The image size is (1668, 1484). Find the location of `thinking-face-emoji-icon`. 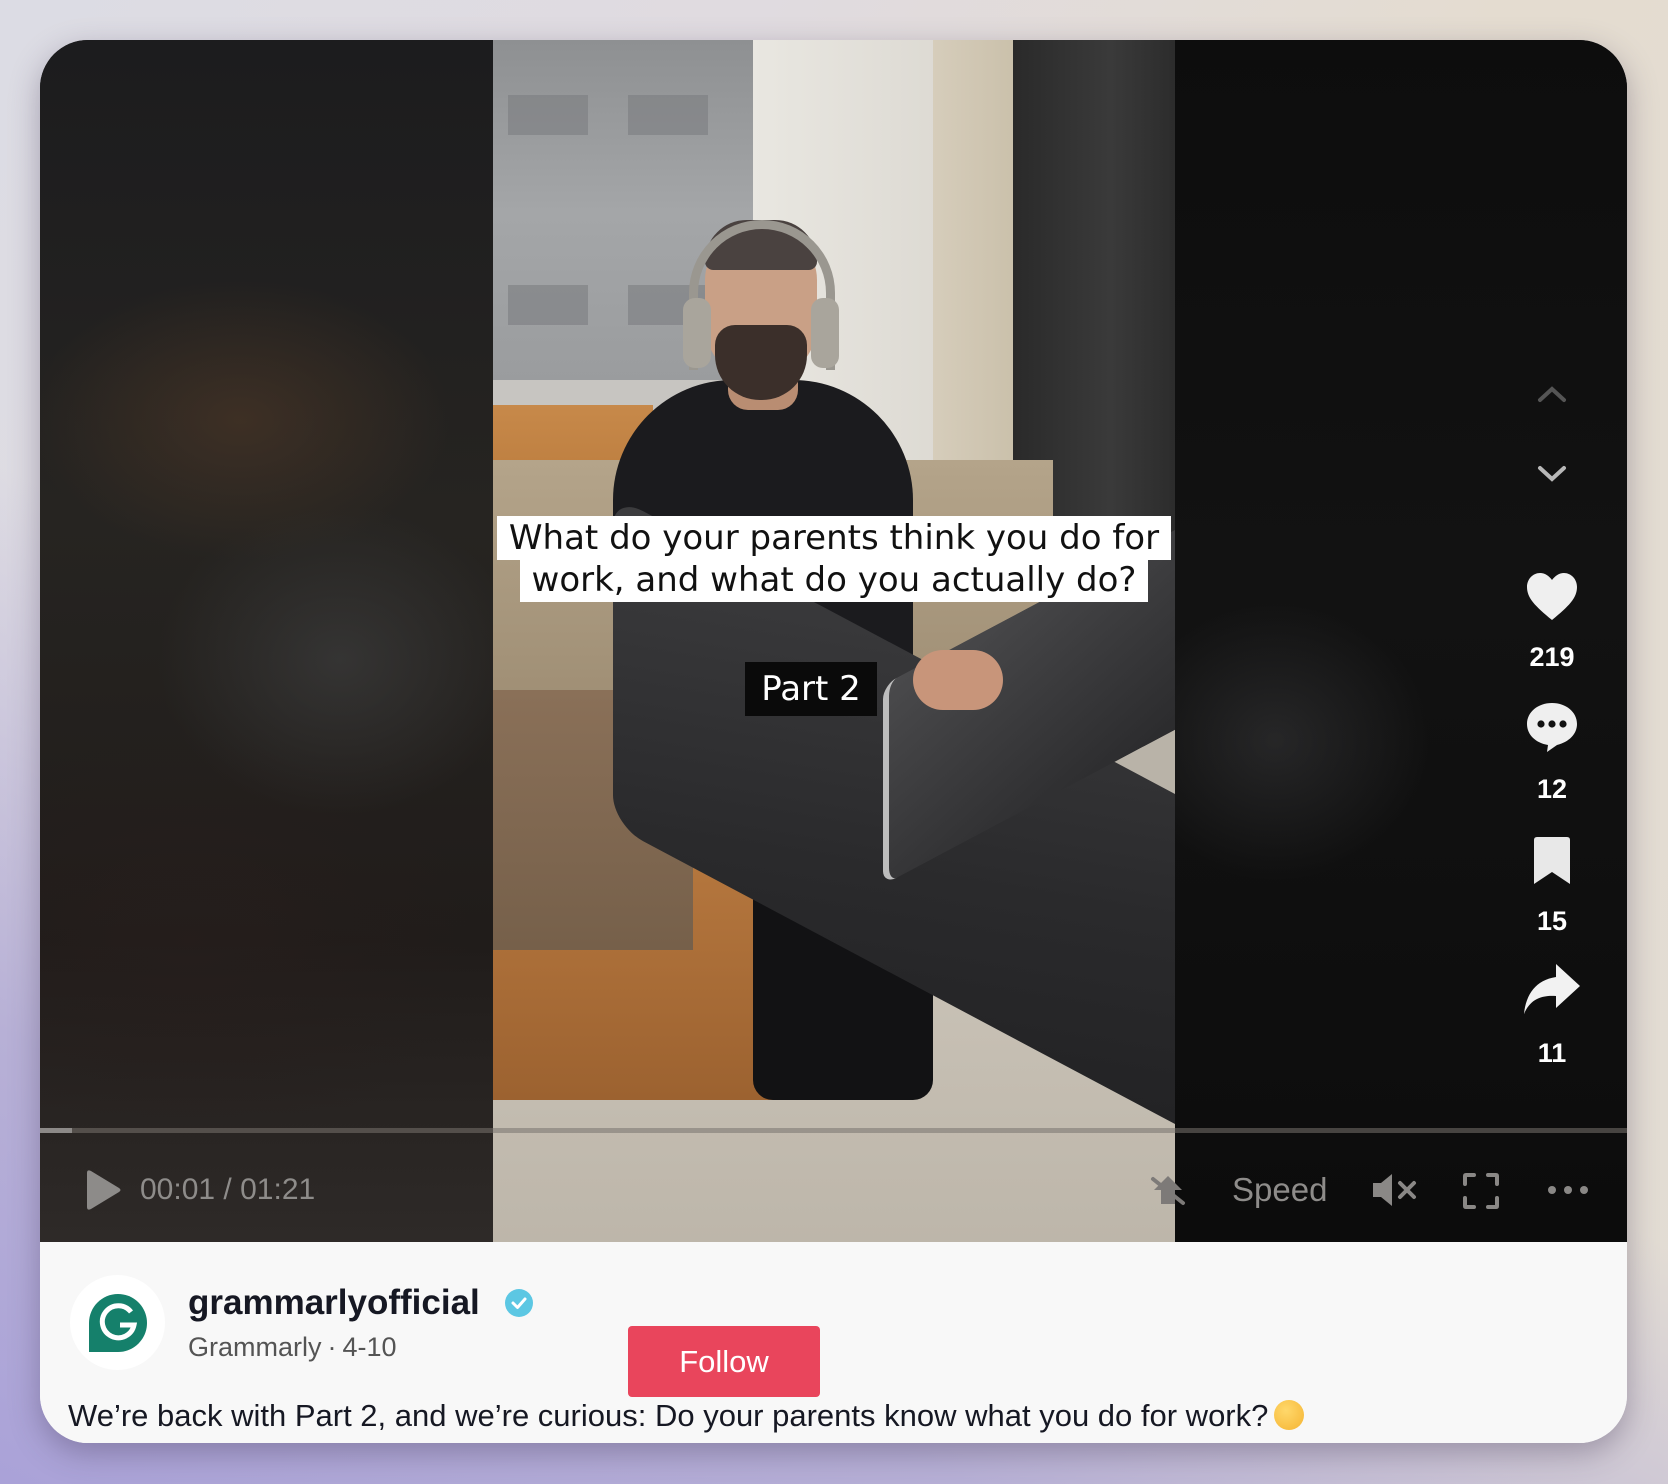

thinking-face-emoji-icon is located at coordinates (1289, 1415).